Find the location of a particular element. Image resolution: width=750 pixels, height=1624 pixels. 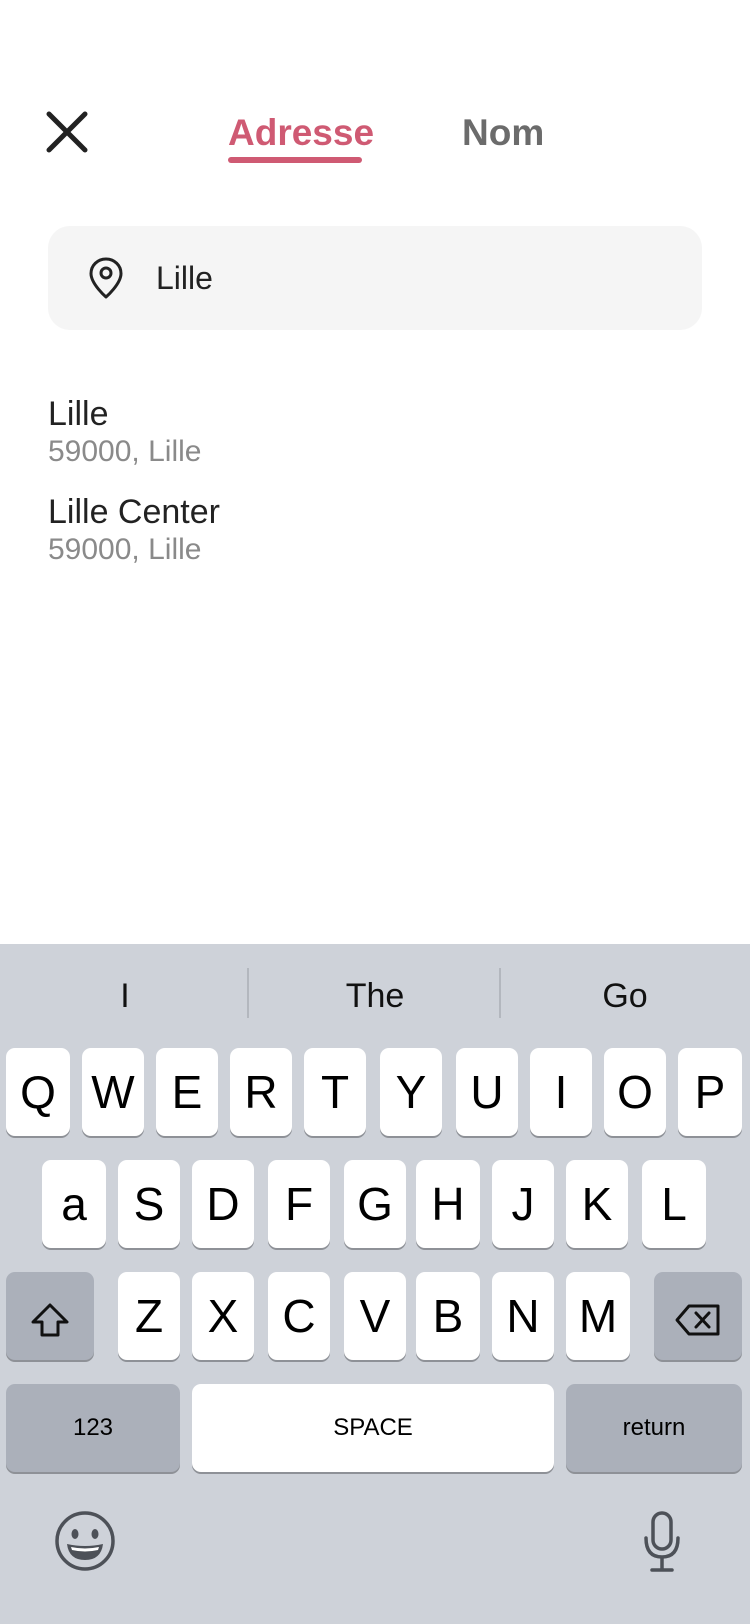

shift-key is located at coordinates (50, 1316).